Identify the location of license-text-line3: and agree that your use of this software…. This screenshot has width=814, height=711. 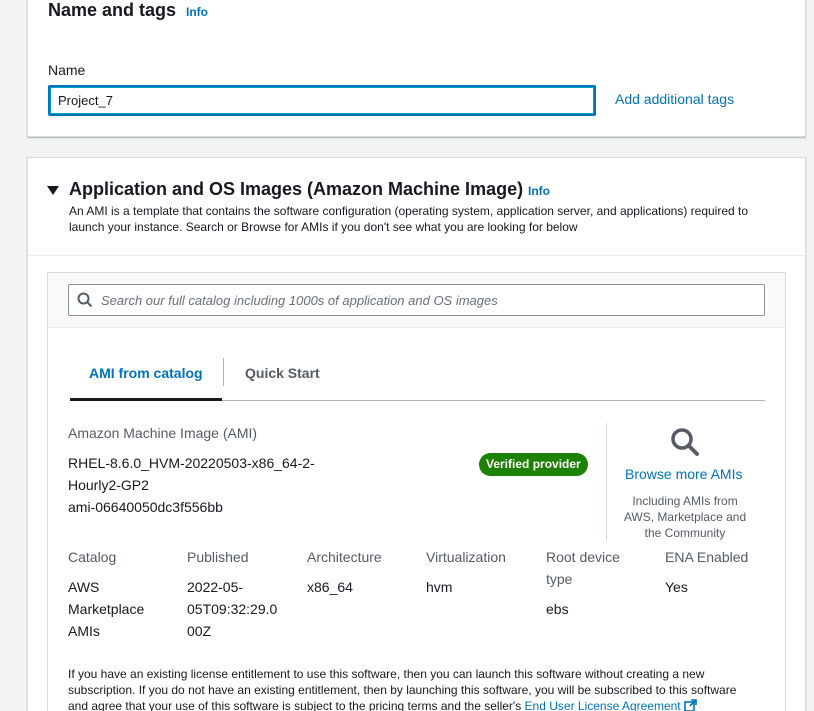
(382, 704).